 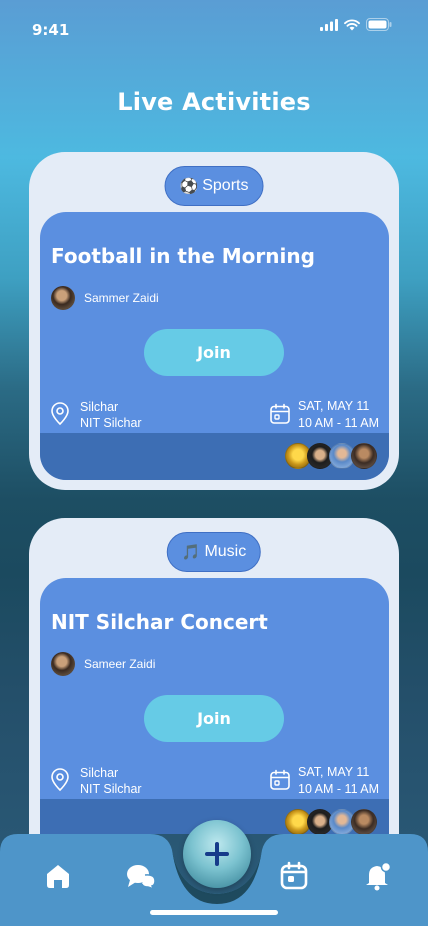 What do you see at coordinates (183, 256) in the screenshot?
I see `event-title: Football in the Morning` at bounding box center [183, 256].